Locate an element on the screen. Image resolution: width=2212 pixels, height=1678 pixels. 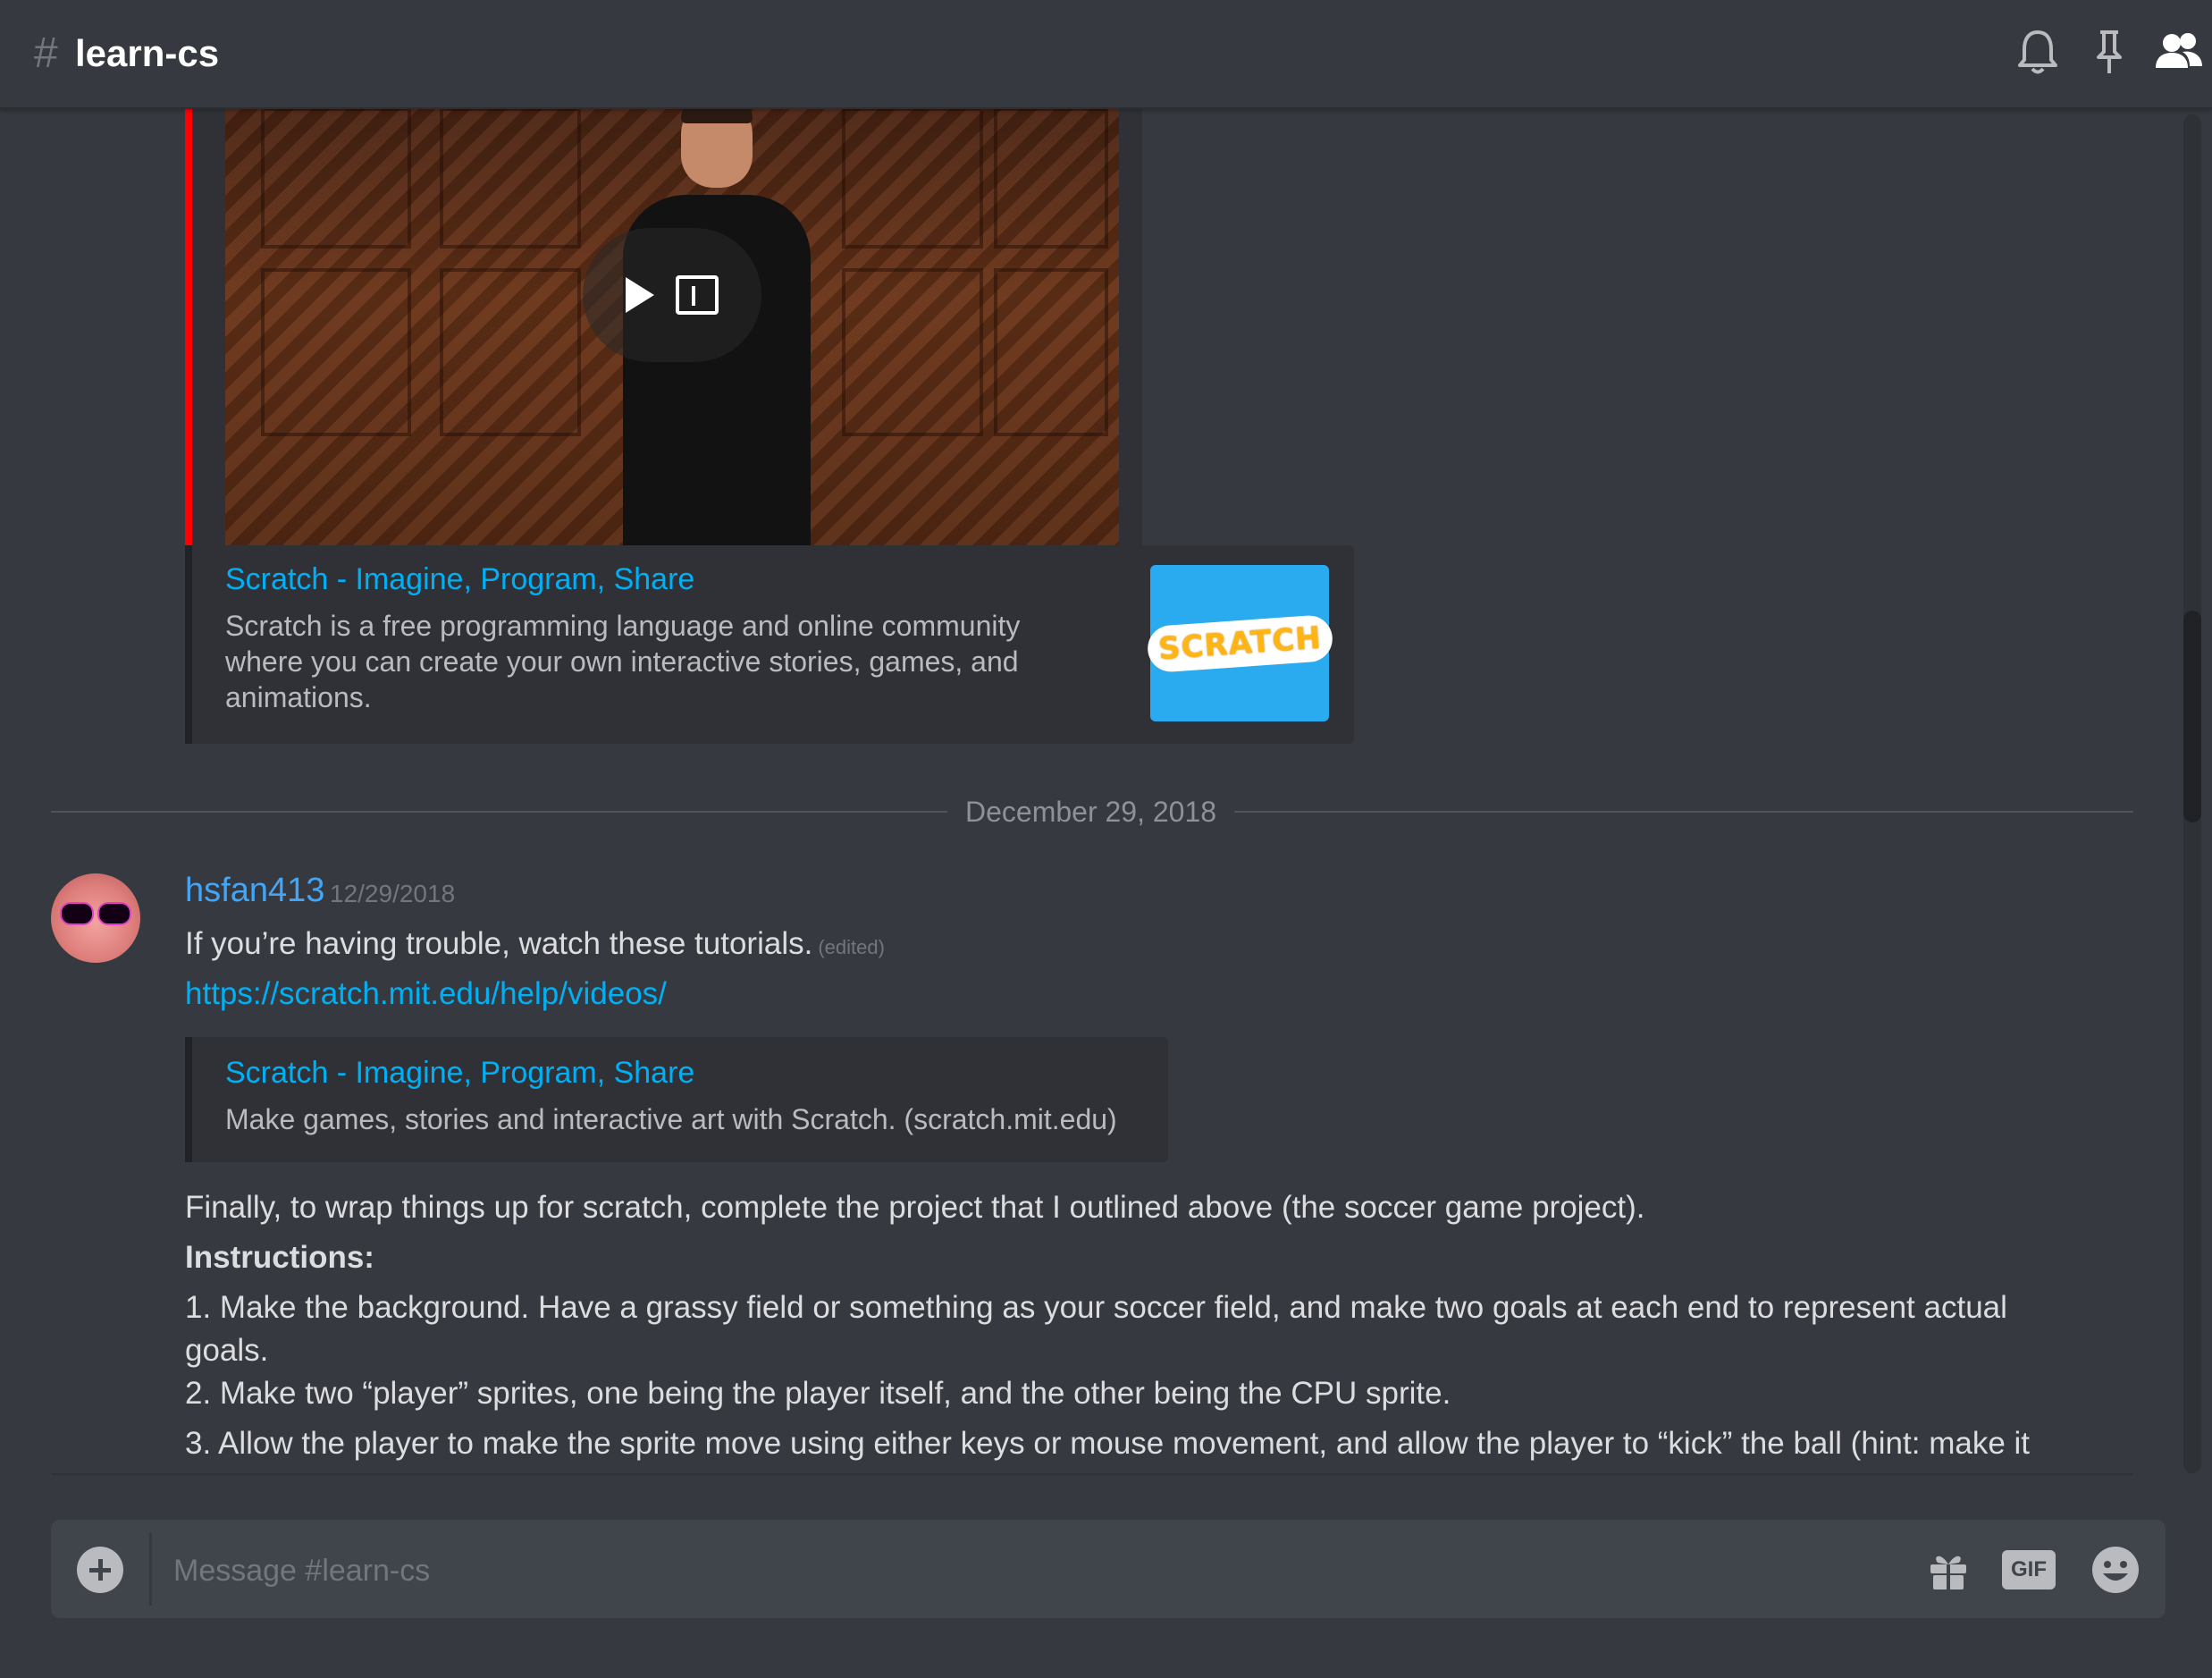
add-icon is located at coordinates (100, 1570).